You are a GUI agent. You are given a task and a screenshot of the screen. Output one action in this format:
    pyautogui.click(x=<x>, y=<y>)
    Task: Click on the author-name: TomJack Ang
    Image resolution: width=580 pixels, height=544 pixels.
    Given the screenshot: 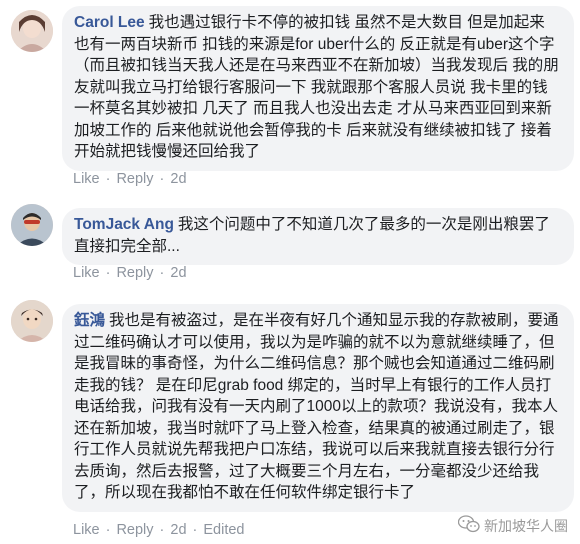 What is the action you would take?
    pyautogui.click(x=124, y=224)
    